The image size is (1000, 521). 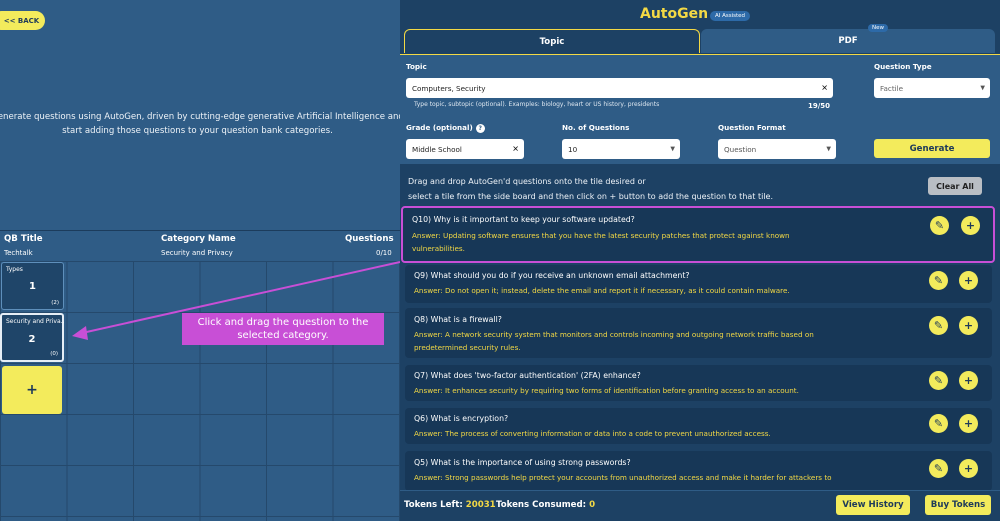 I want to click on category-tile-1: Types 1 (2), so click(x=32, y=286).